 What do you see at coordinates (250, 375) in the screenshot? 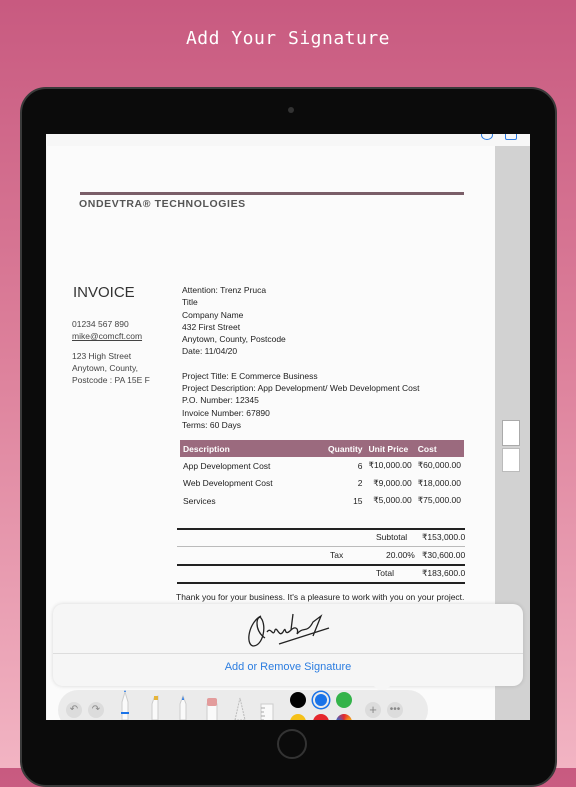
I see `project-line: Project Title: E Commerce Business` at bounding box center [250, 375].